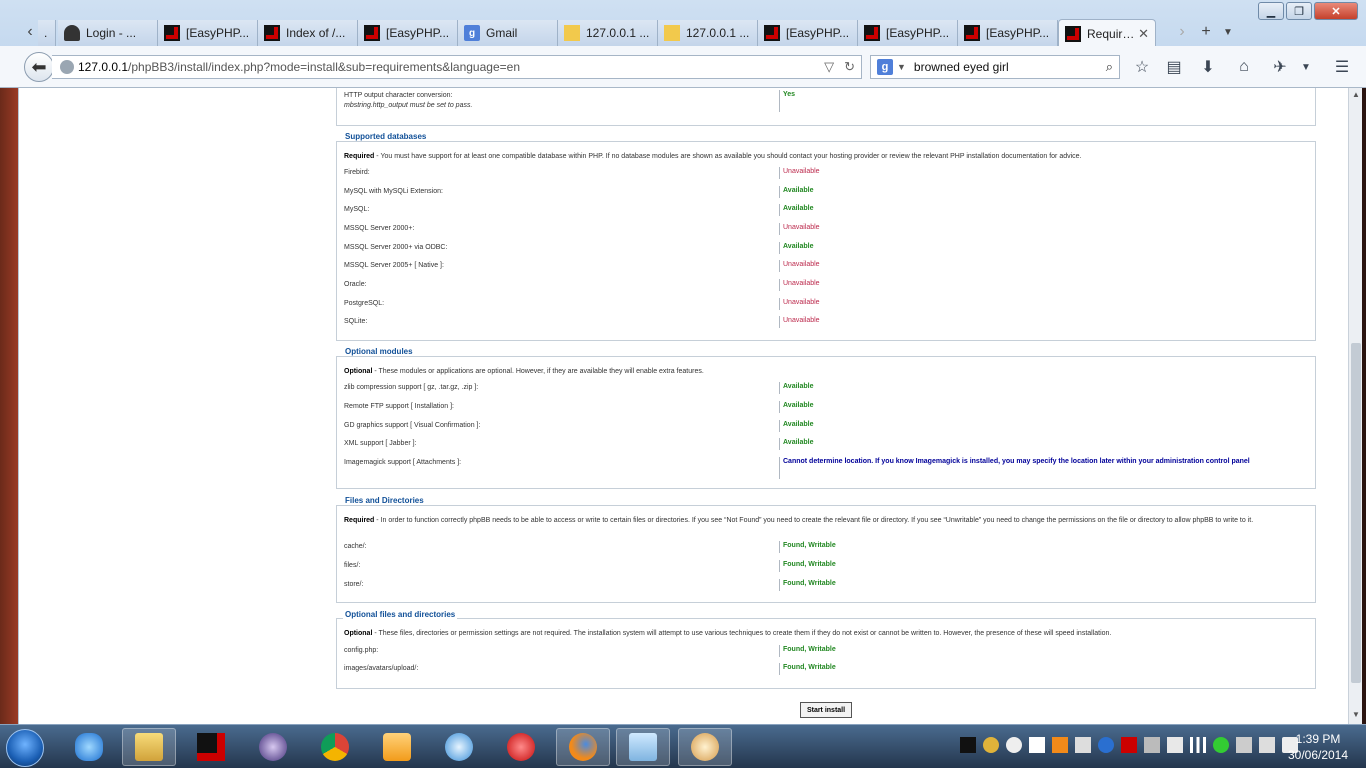 The image size is (1366, 768). Describe the element at coordinates (1244, 67) in the screenshot. I see `home-icon: ⌂` at that location.